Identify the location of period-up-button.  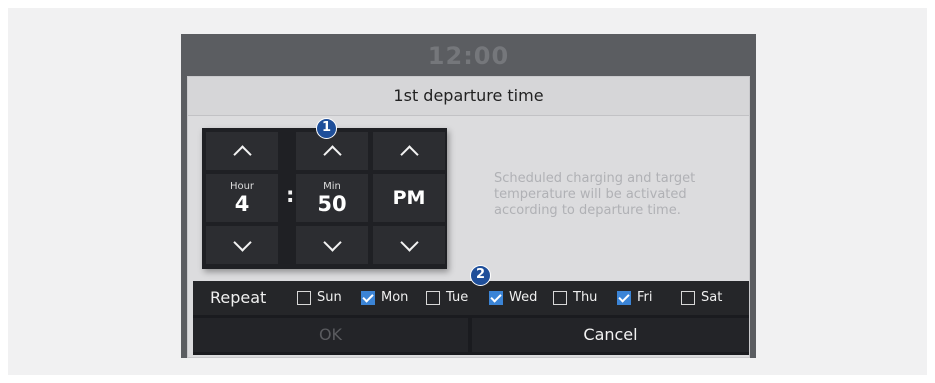
(409, 151).